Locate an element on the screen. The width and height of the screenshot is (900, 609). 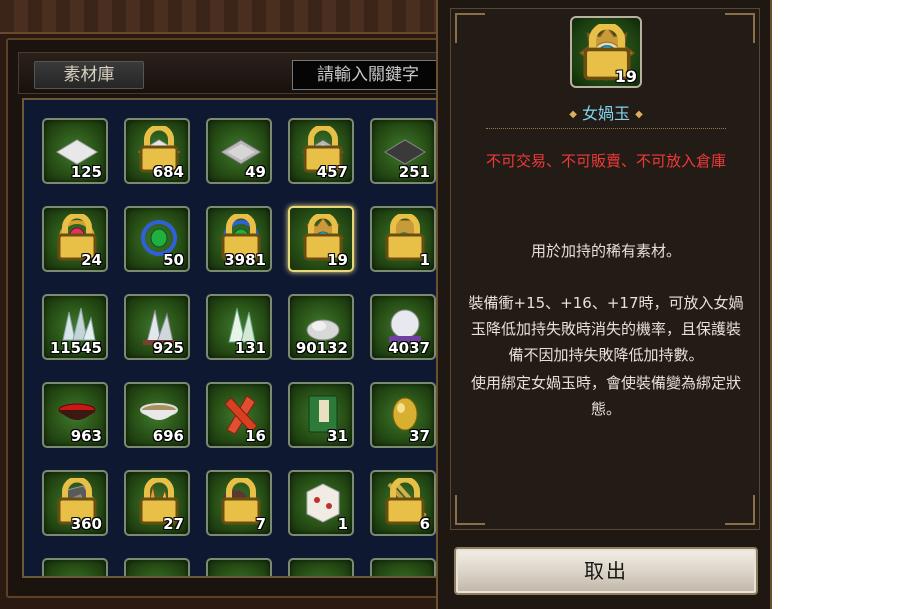
bind-warning-text: 使用綁定女媧玉時，會使裝備變為綁定狀態。 is located at coordinates (605, 396).